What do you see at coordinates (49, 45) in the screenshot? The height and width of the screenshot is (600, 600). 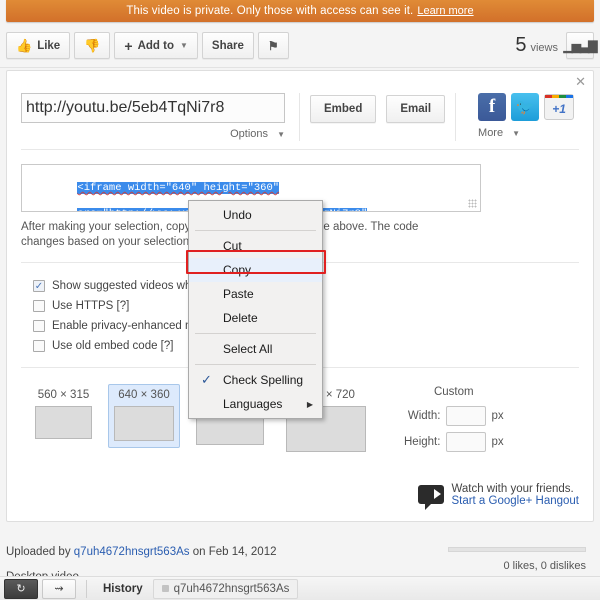 I see `like-button-label: Like` at bounding box center [49, 45].